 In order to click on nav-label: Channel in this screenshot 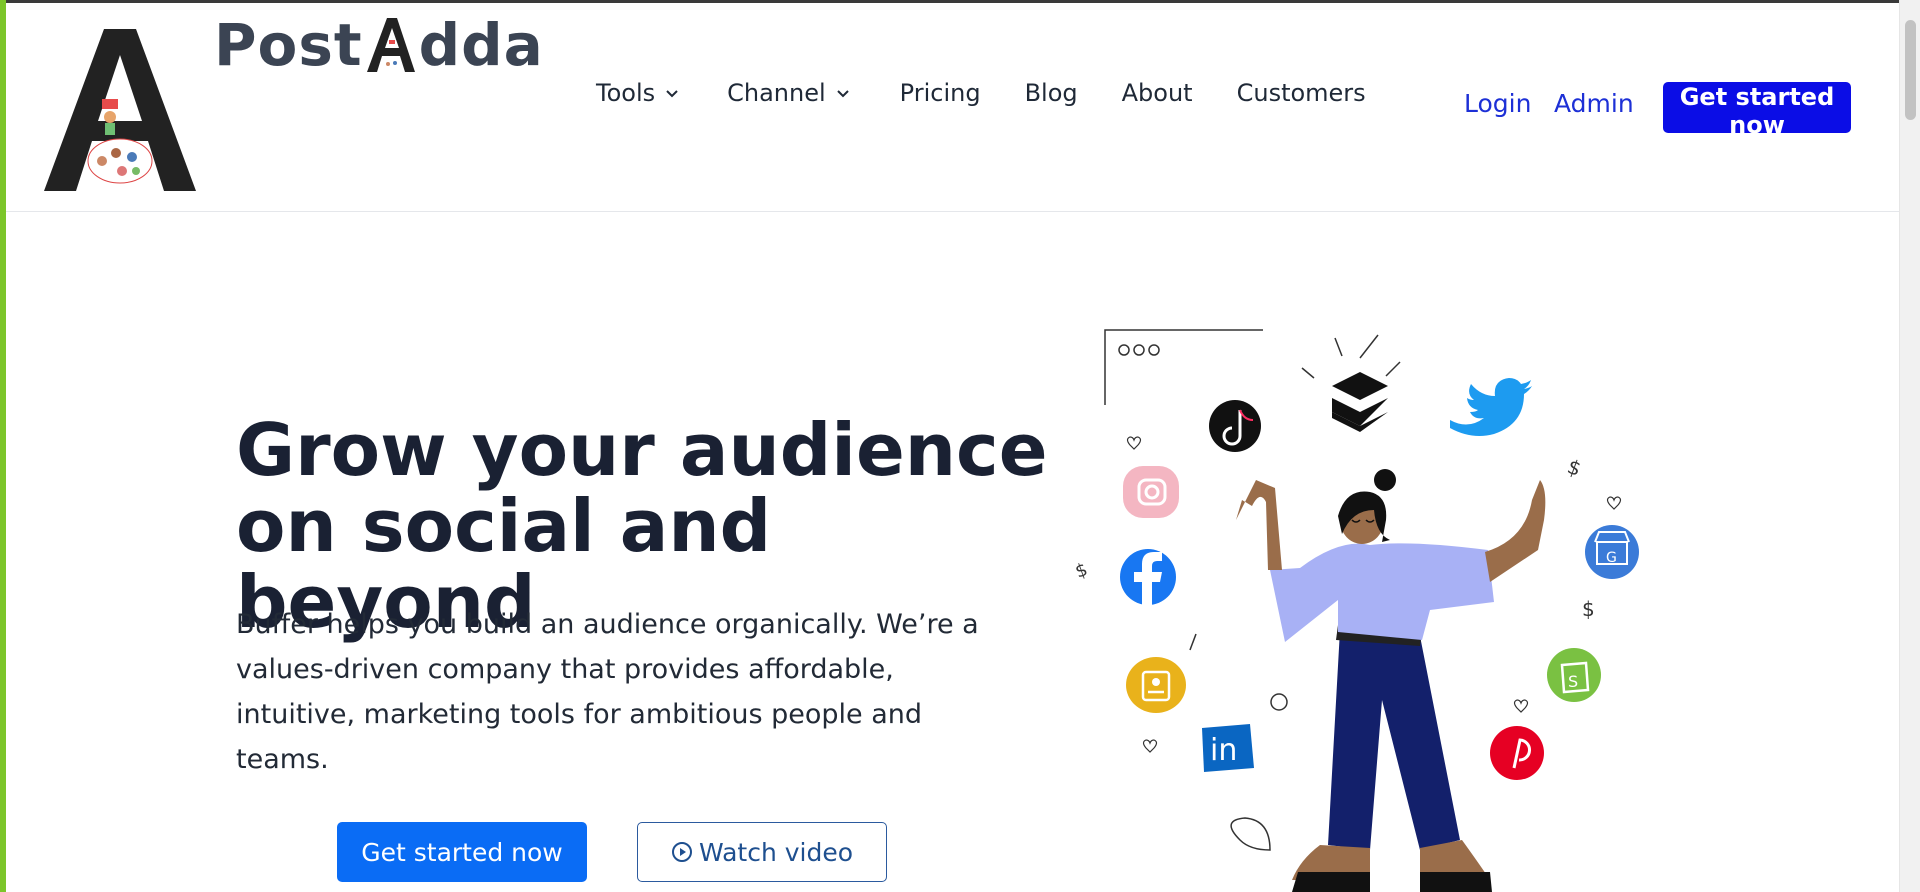, I will do `click(776, 93)`.